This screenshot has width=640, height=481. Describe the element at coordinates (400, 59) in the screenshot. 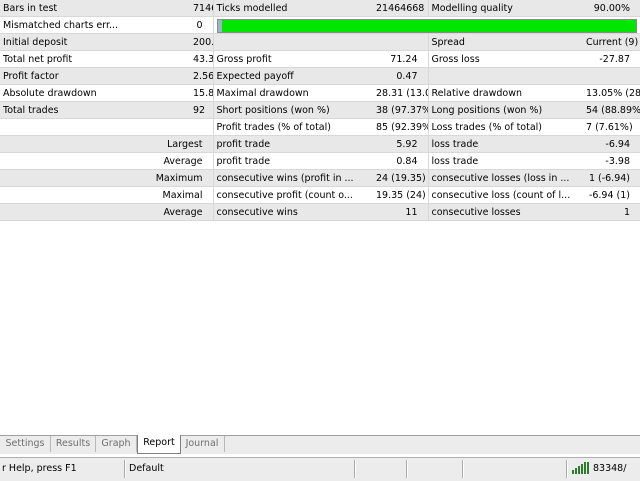

I see `report-value: 71.24` at that location.